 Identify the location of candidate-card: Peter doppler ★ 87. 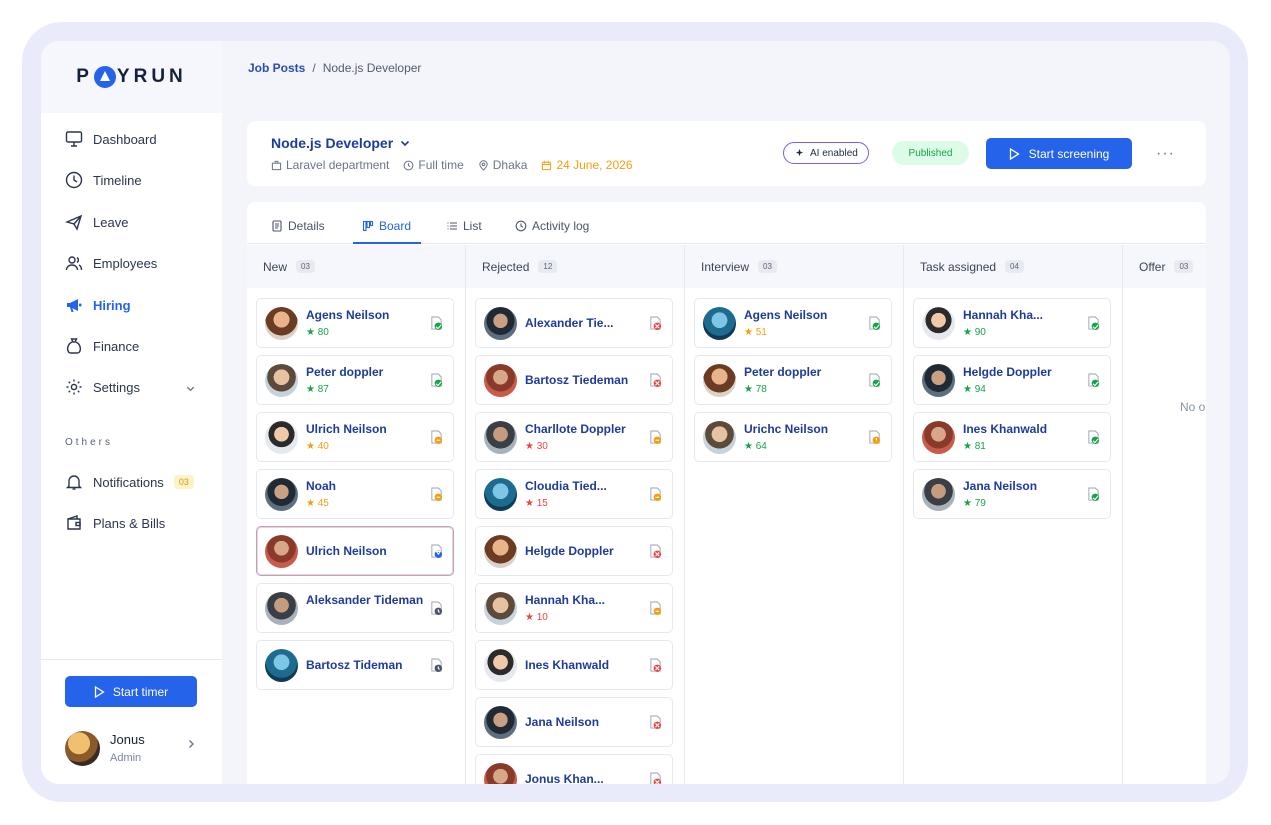
(355, 380).